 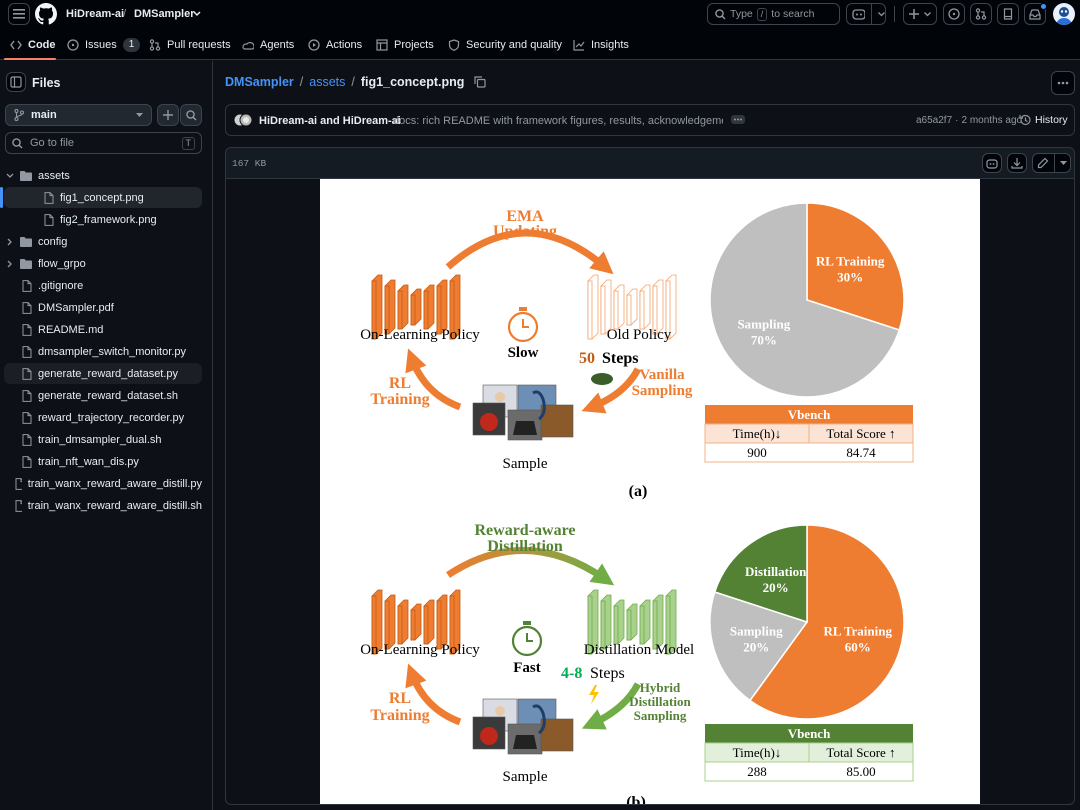 I want to click on file-tree-file: train_dmsampler_dual.sh, so click(x=103, y=439).